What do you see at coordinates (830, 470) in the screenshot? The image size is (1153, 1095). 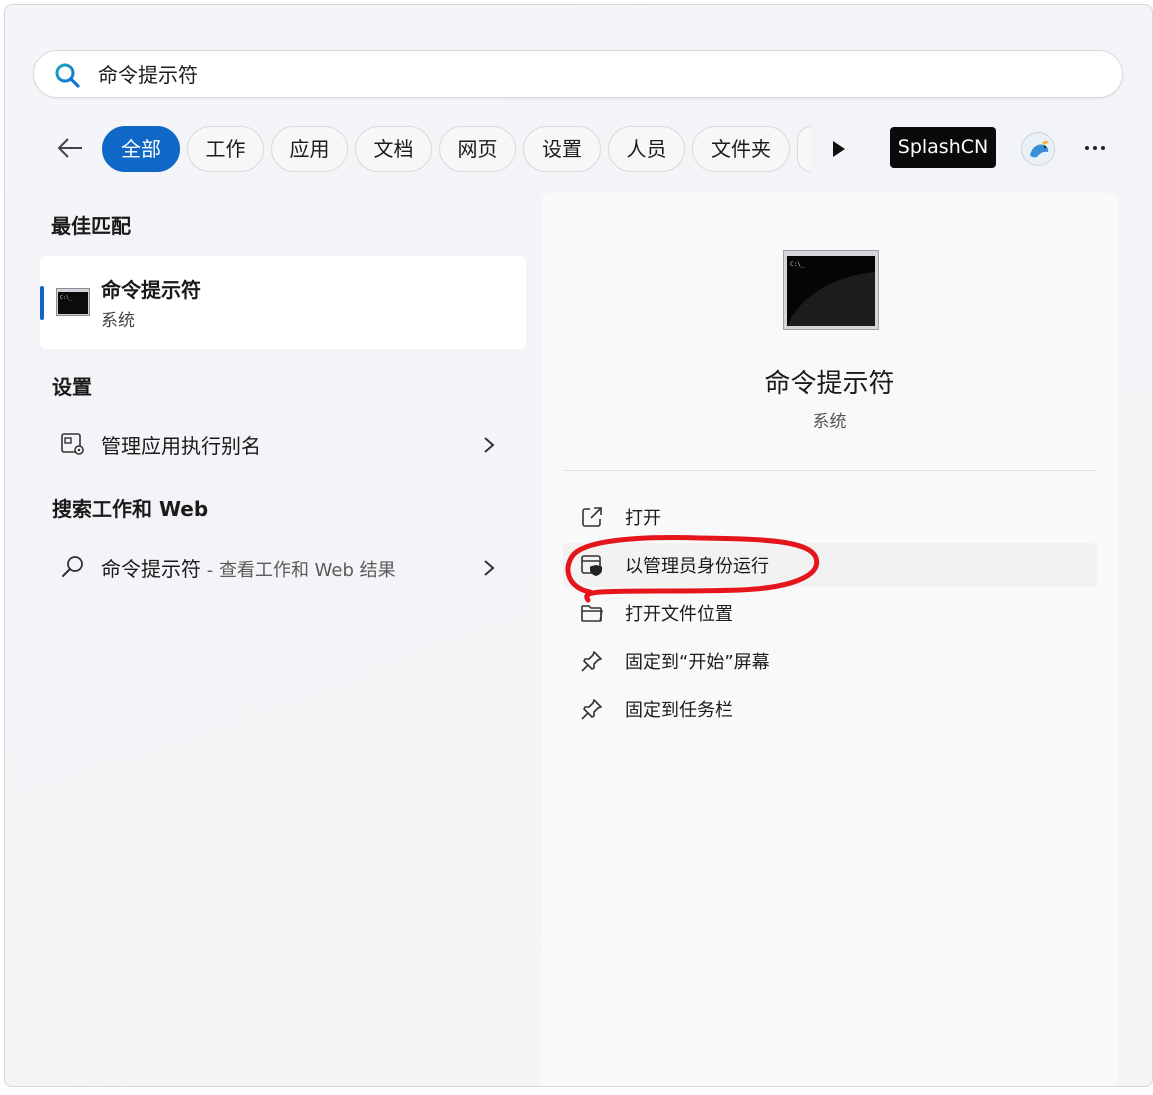 I see `divider` at bounding box center [830, 470].